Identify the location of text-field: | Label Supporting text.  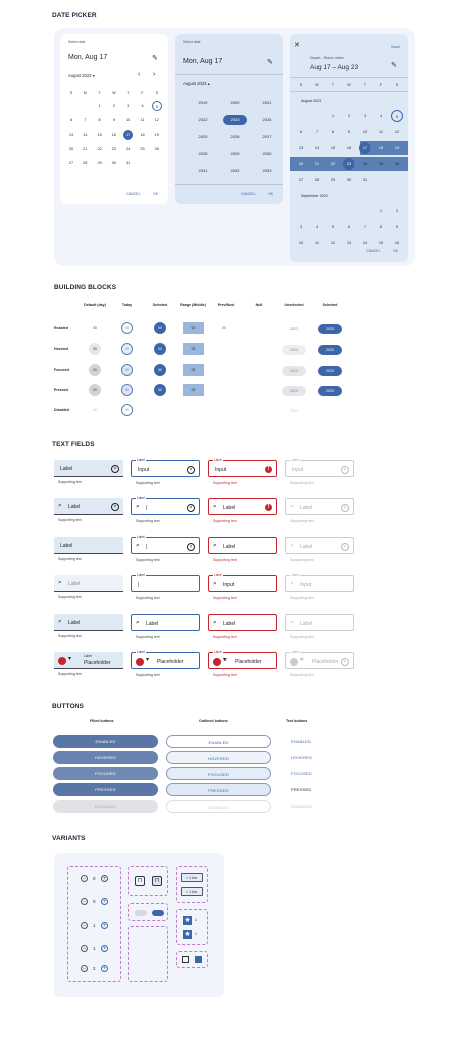
(165, 586).